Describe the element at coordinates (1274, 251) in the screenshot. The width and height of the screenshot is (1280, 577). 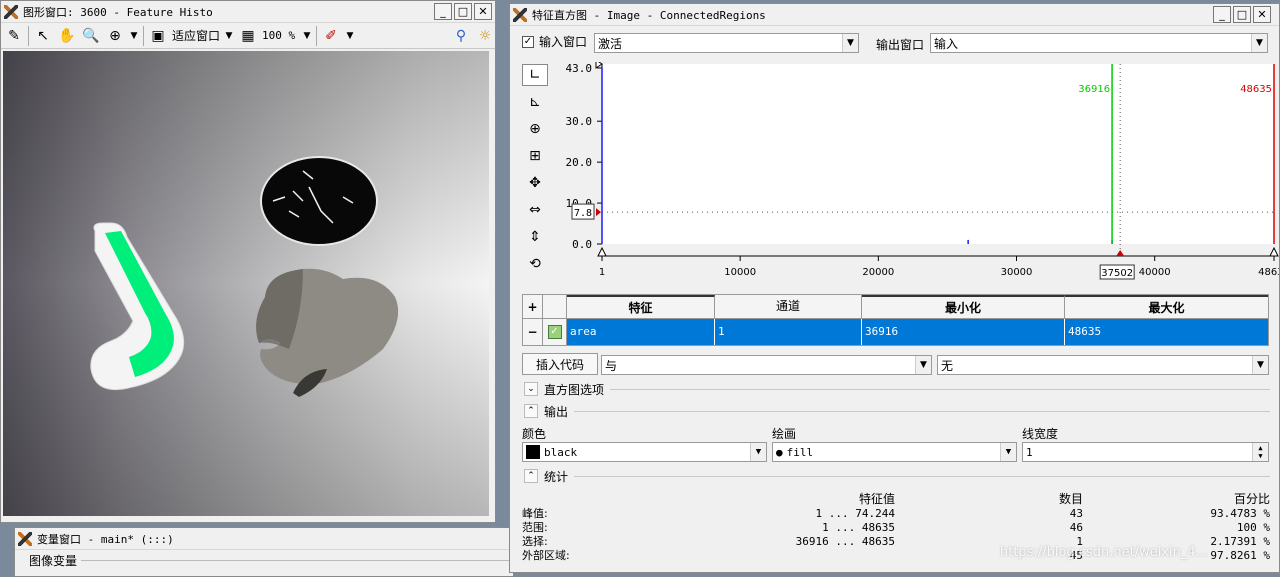
I see `x-end-arrow` at that location.